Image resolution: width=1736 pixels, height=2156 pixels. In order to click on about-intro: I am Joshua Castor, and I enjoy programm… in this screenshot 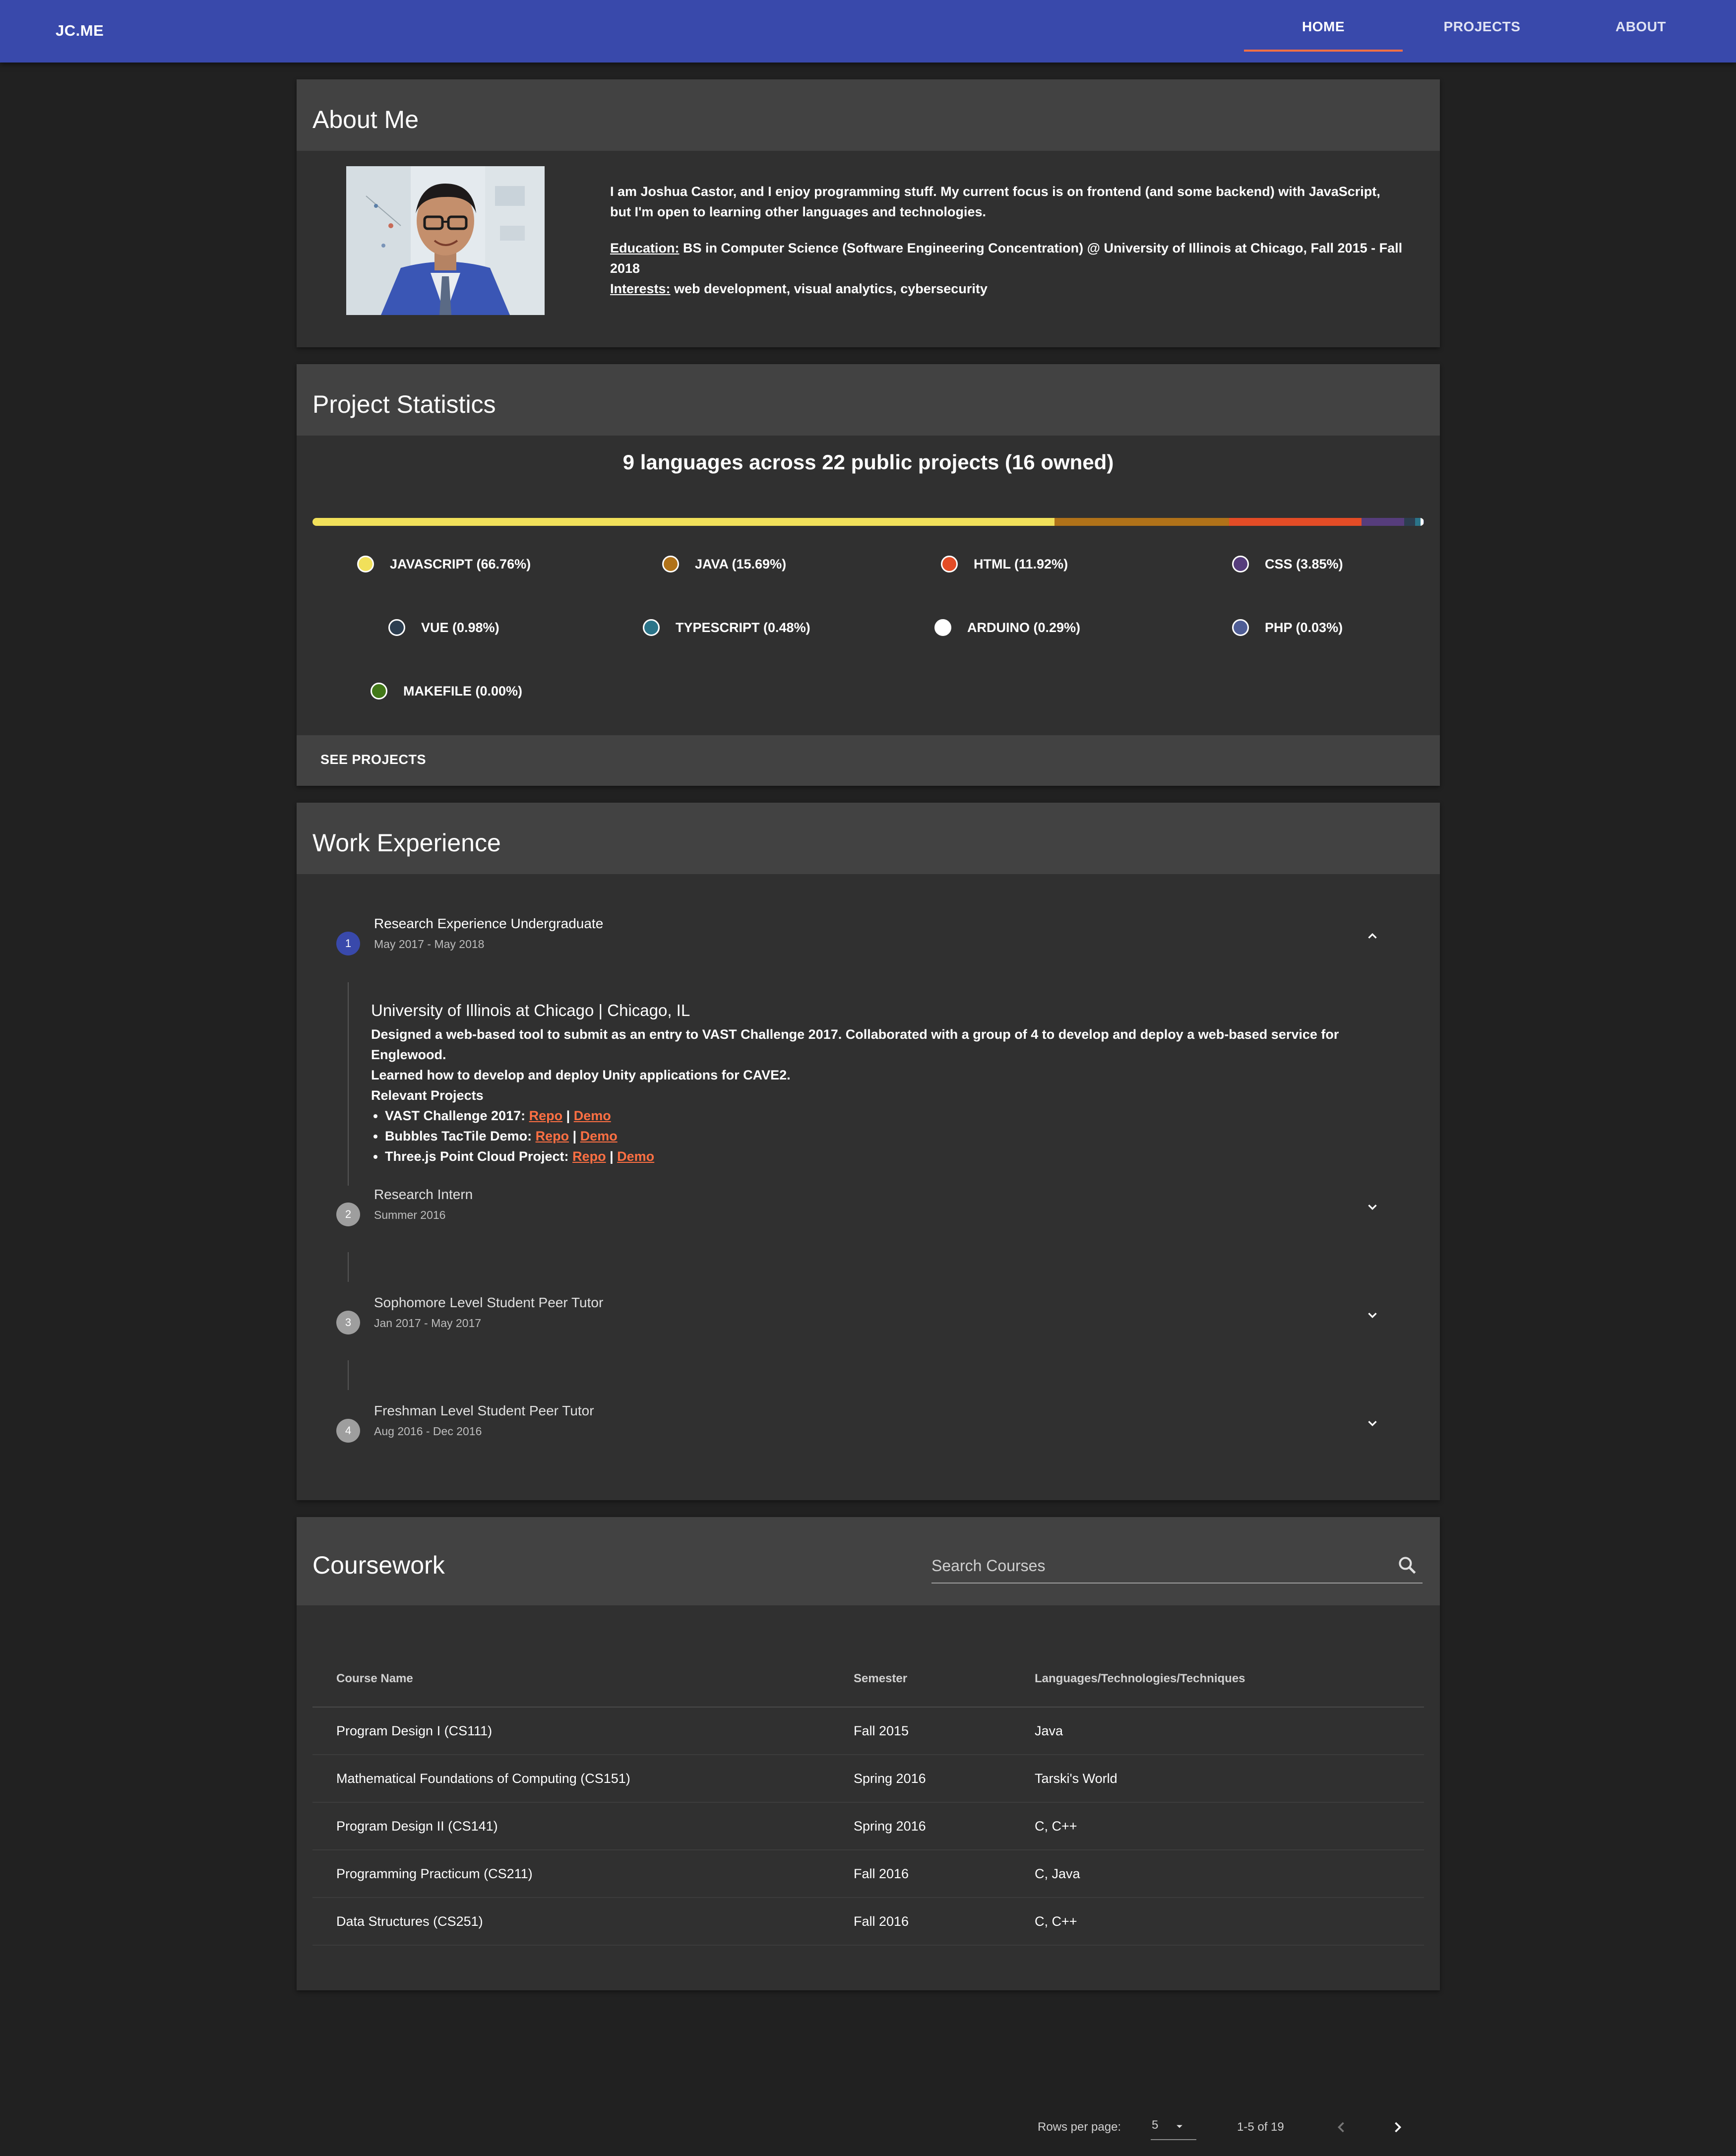, I will do `click(995, 201)`.